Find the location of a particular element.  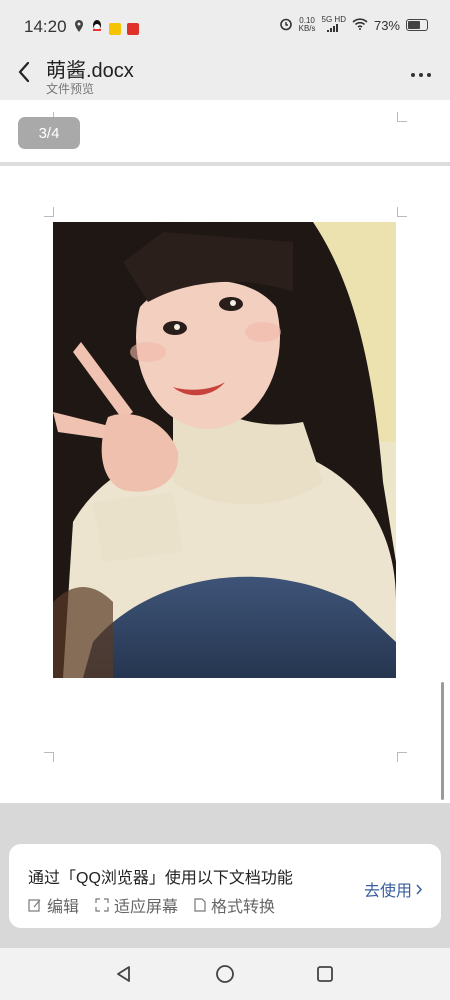

status-time: 14:20 is located at coordinates (45, 26).